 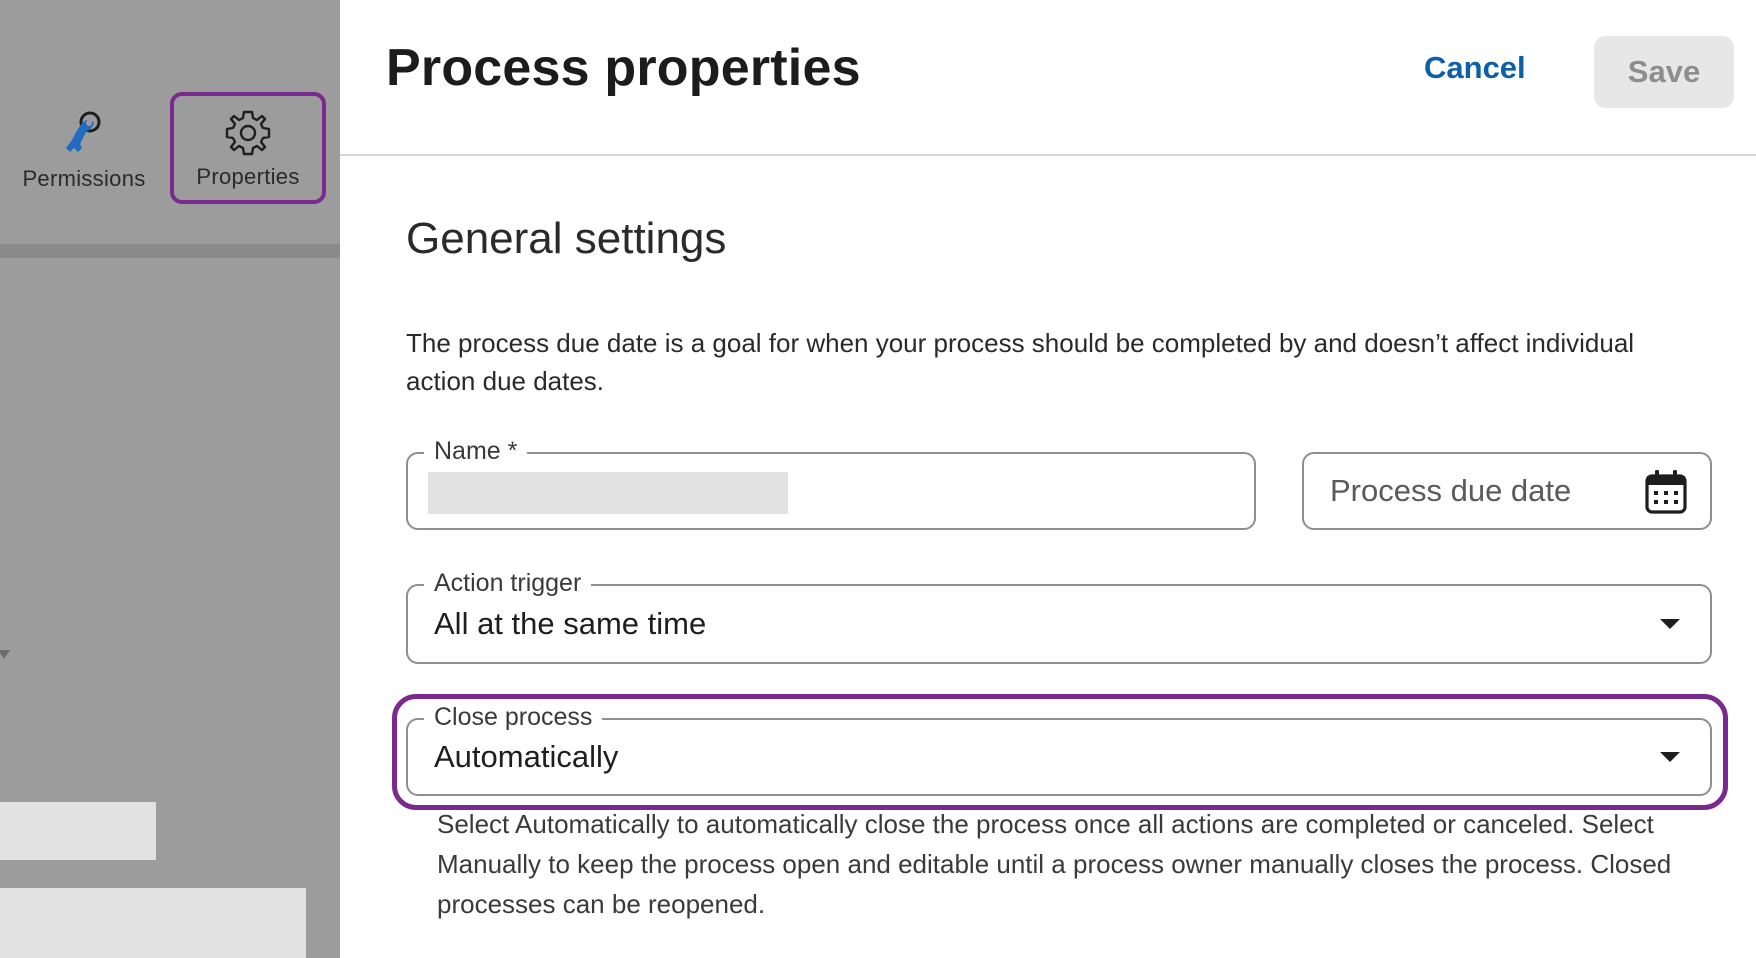 What do you see at coordinates (5, 654) in the screenshot?
I see `collapse-caret-icon` at bounding box center [5, 654].